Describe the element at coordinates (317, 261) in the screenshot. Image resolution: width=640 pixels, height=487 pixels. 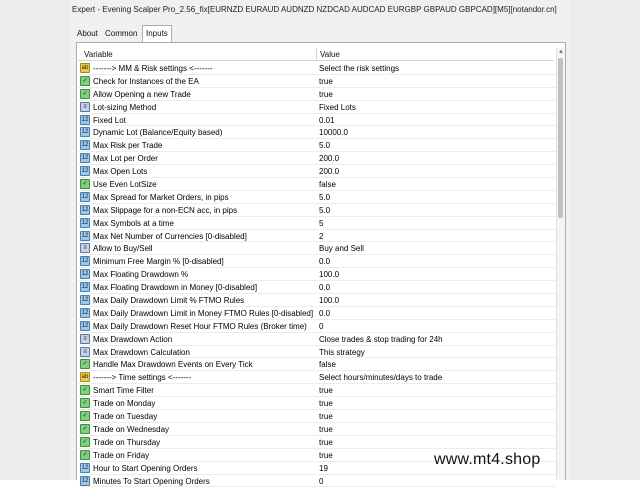
I see `table-row: 12Minimum Free Margin % [0-disabled] 0.0` at that location.